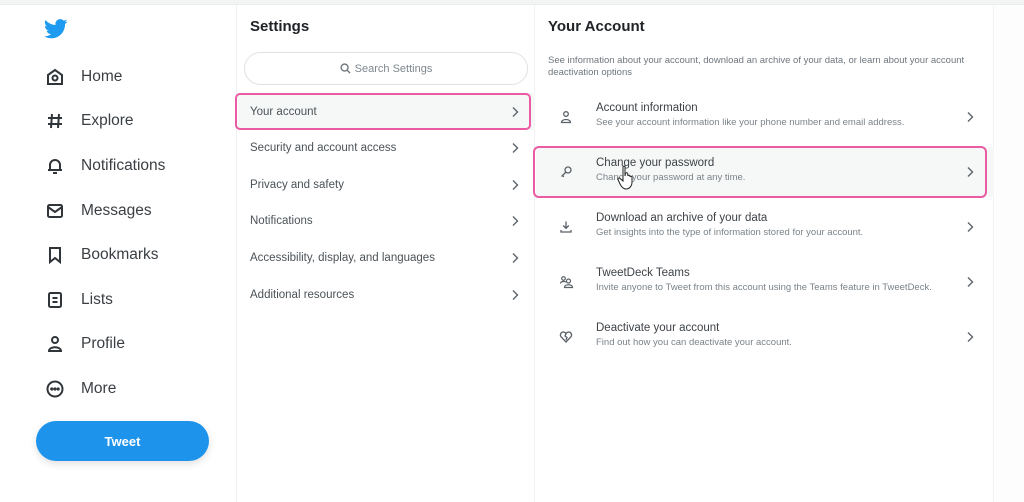 This screenshot has height=502, width=1024. I want to click on nav-item-lists: Lists, so click(78, 300).